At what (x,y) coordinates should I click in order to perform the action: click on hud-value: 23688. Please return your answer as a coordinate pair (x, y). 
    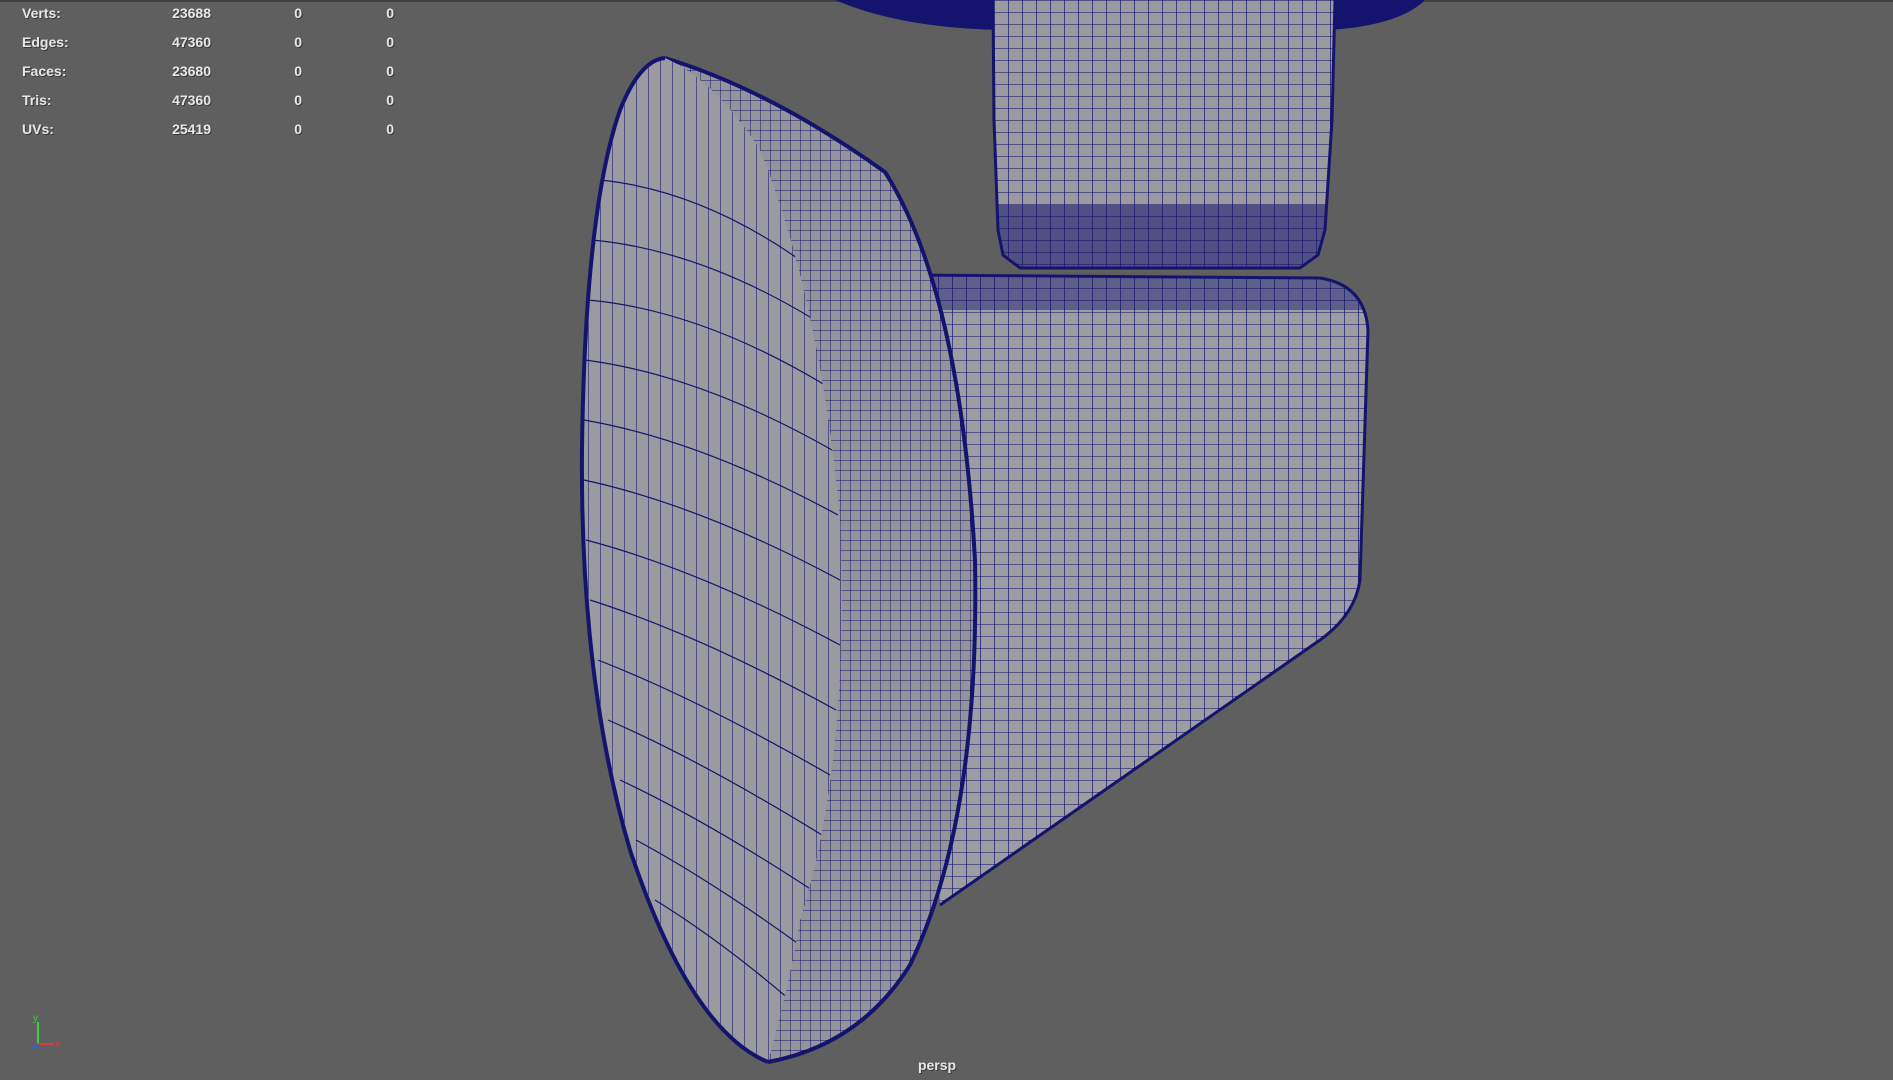
    Looking at the image, I should click on (191, 13).